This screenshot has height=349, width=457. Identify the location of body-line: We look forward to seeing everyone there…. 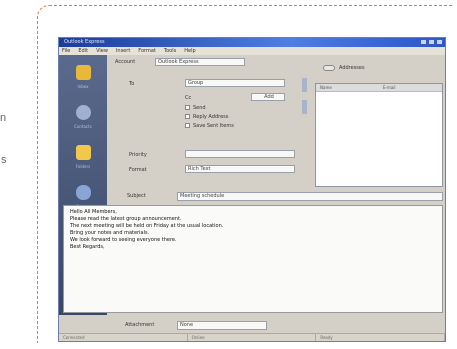
(123, 240).